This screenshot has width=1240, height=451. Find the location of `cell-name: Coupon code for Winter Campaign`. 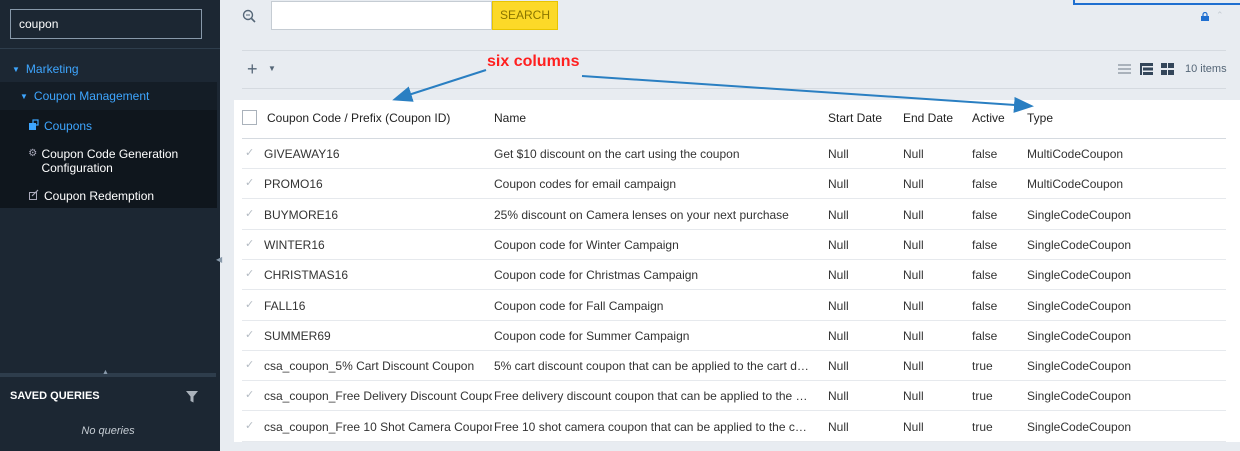

cell-name: Coupon code for Winter Campaign is located at coordinates (586, 244).